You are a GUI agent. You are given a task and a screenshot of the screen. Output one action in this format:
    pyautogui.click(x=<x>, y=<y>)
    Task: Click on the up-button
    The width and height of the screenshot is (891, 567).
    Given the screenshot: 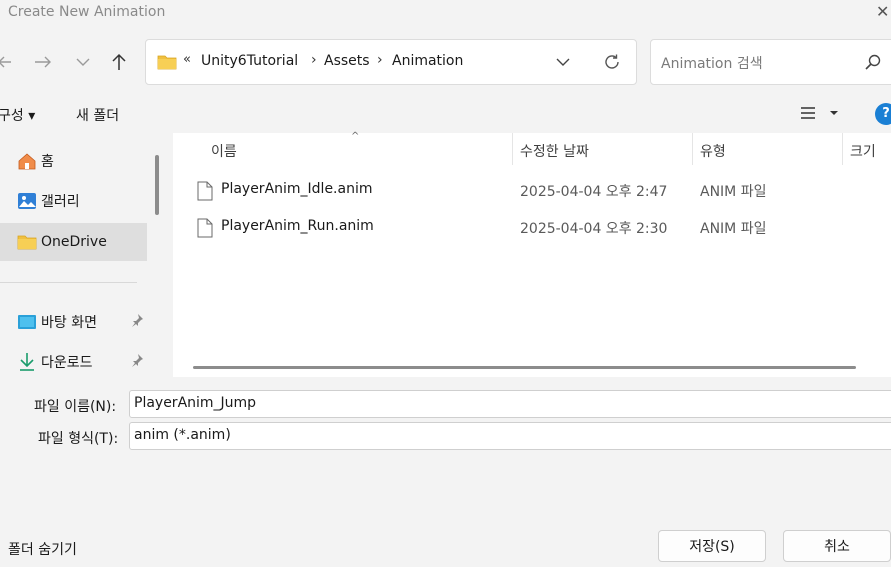 What is the action you would take?
    pyautogui.click(x=119, y=62)
    